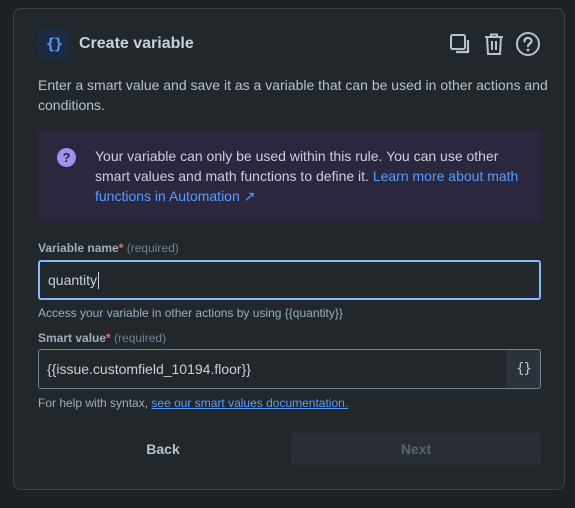 The image size is (575, 508). What do you see at coordinates (136, 43) in the screenshot?
I see `dialog-title: Create variable` at bounding box center [136, 43].